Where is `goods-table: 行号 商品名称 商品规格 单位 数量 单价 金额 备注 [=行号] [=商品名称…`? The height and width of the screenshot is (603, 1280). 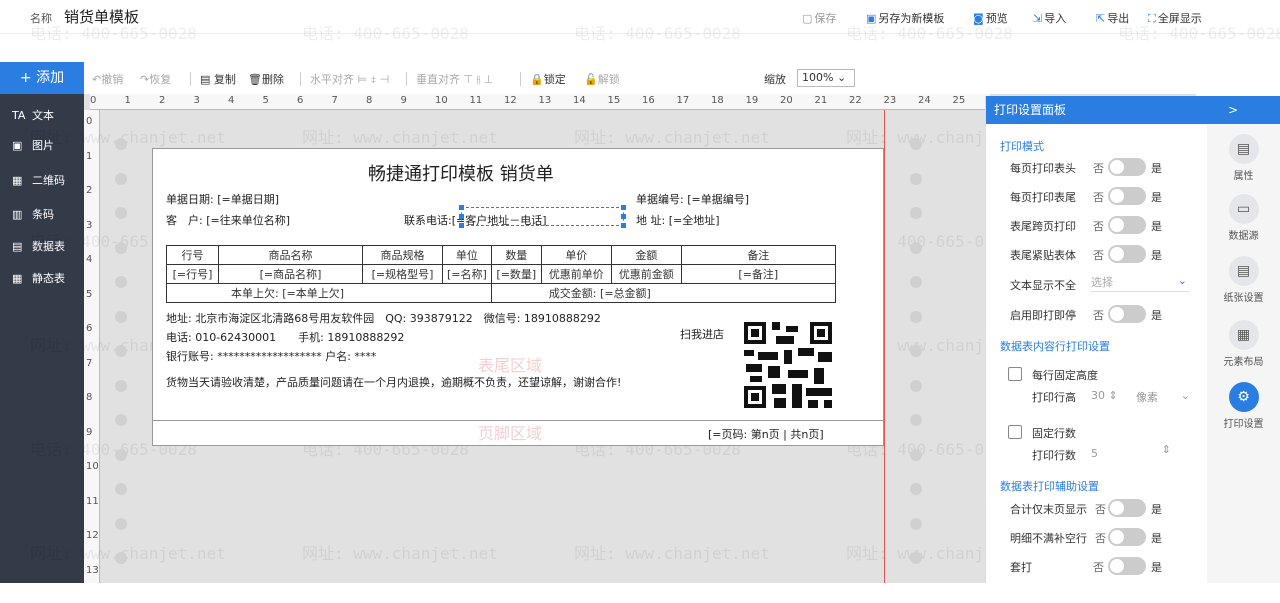
goods-table: 行号 商品名称 商品规格 单位 数量 单价 金额 备注 [=行号] [=商品名称… is located at coordinates (501, 274).